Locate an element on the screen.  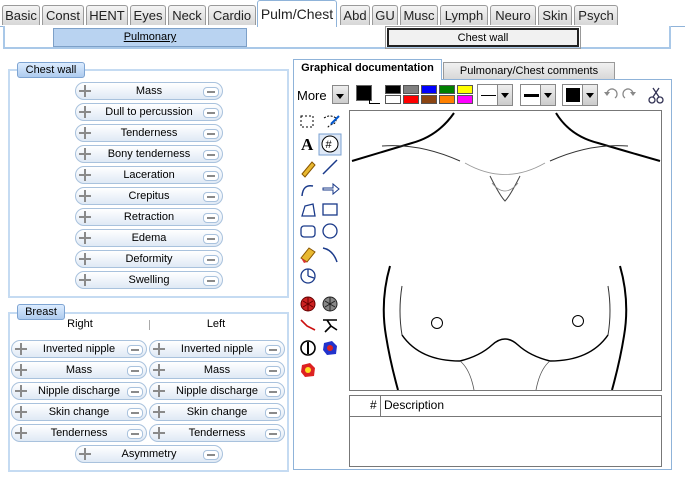
eraser-icon is located at coordinates (308, 255).